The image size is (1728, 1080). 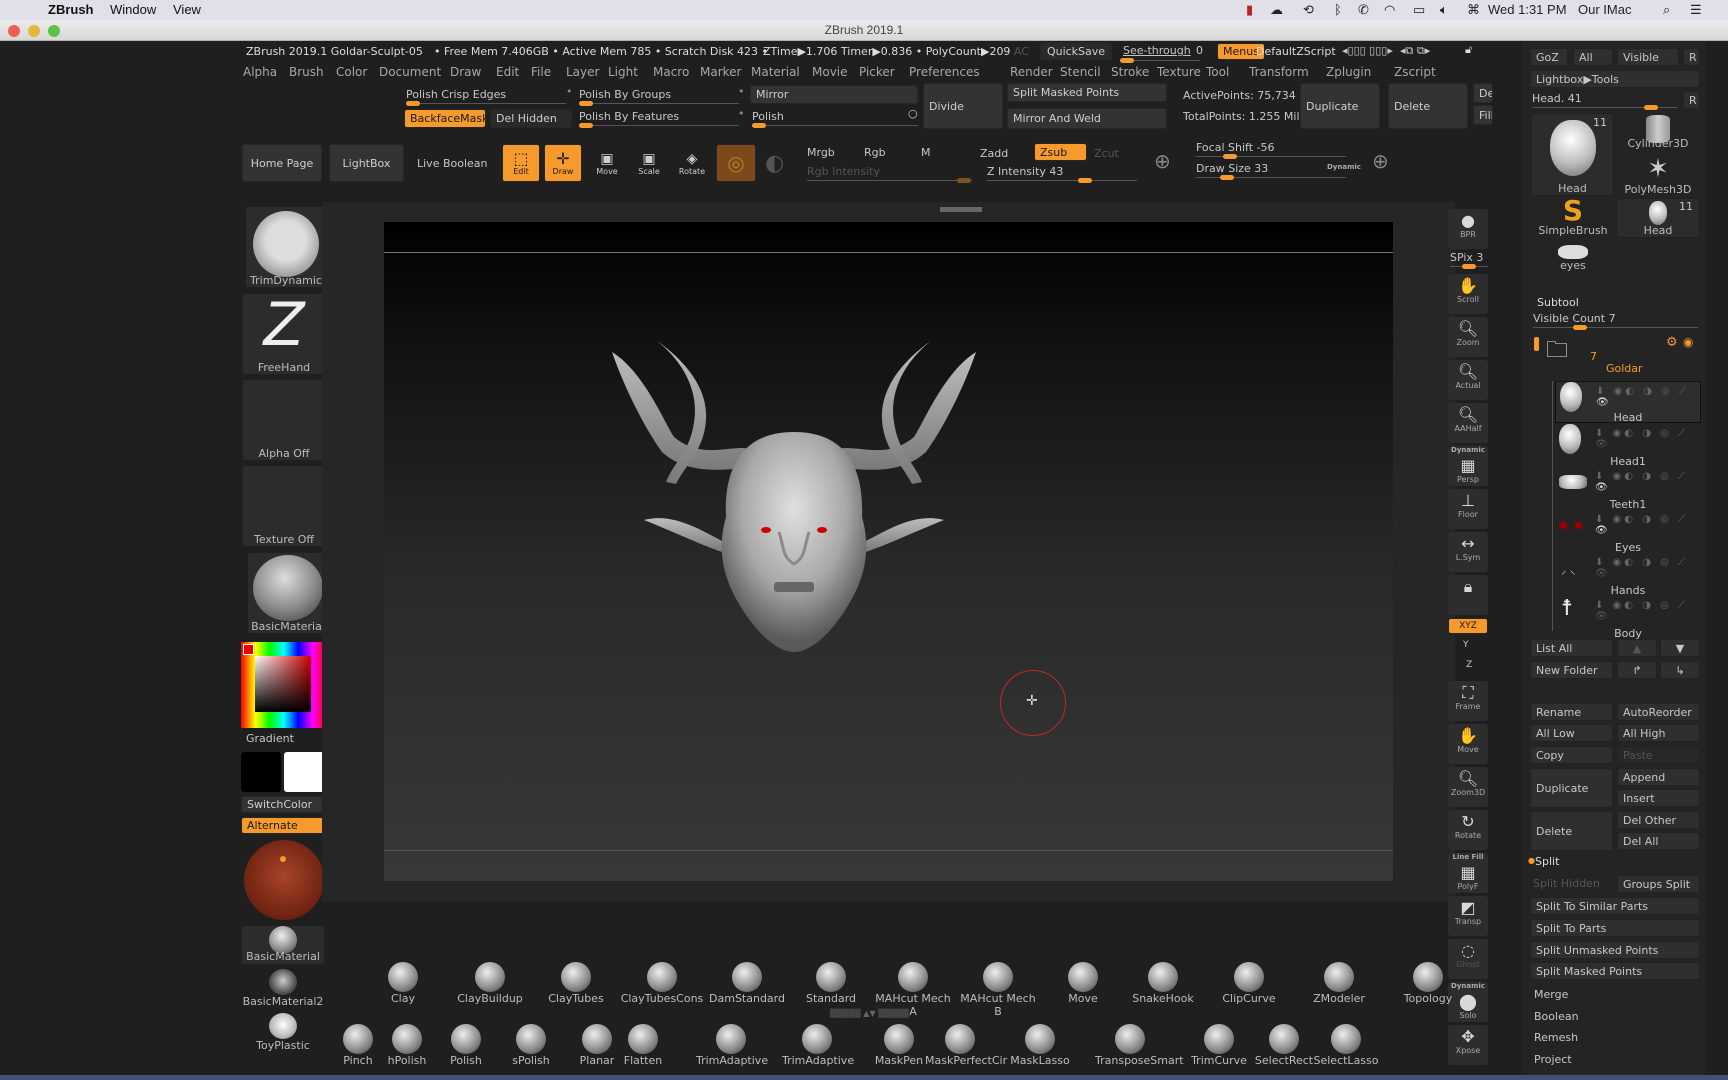 I want to click on boolean-section: Boolean, so click(x=1614, y=1016).